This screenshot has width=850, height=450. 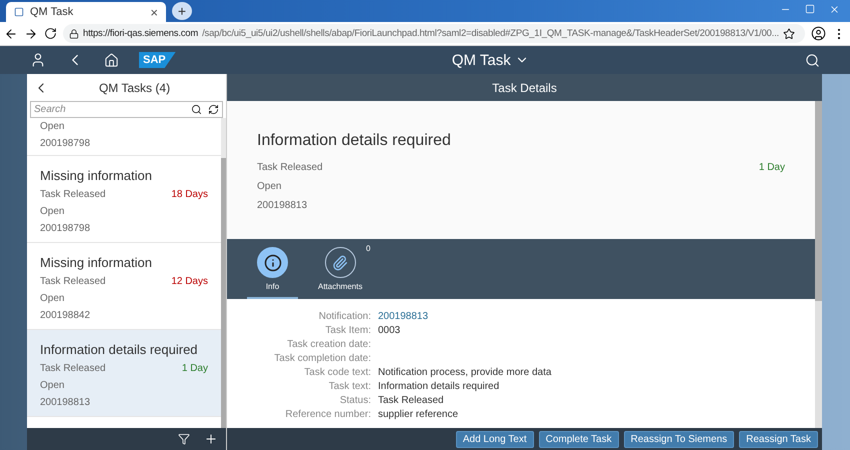 What do you see at coordinates (327, 414) in the screenshot?
I see `field-label: Reference number:` at bounding box center [327, 414].